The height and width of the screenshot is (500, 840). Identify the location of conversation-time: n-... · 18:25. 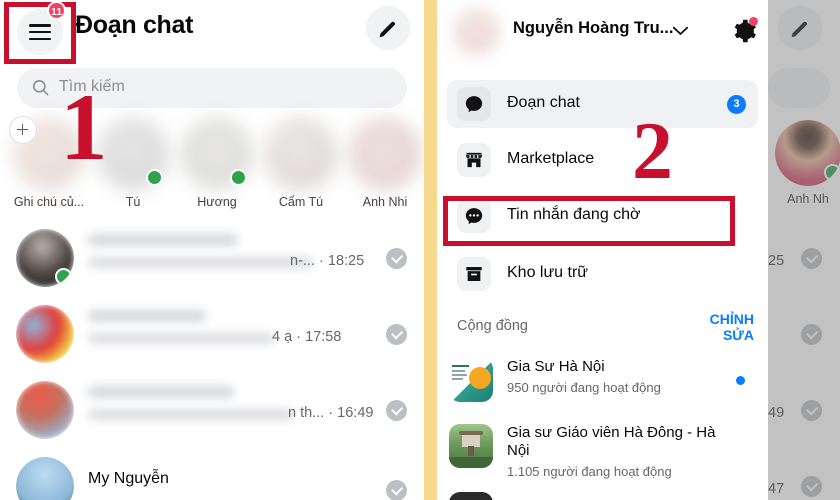
(327, 261).